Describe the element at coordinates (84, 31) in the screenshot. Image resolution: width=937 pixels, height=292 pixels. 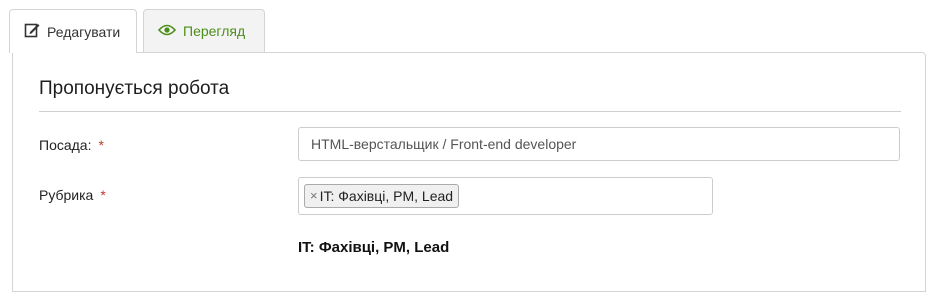
I see `tab-edit-label: Редагувати` at that location.